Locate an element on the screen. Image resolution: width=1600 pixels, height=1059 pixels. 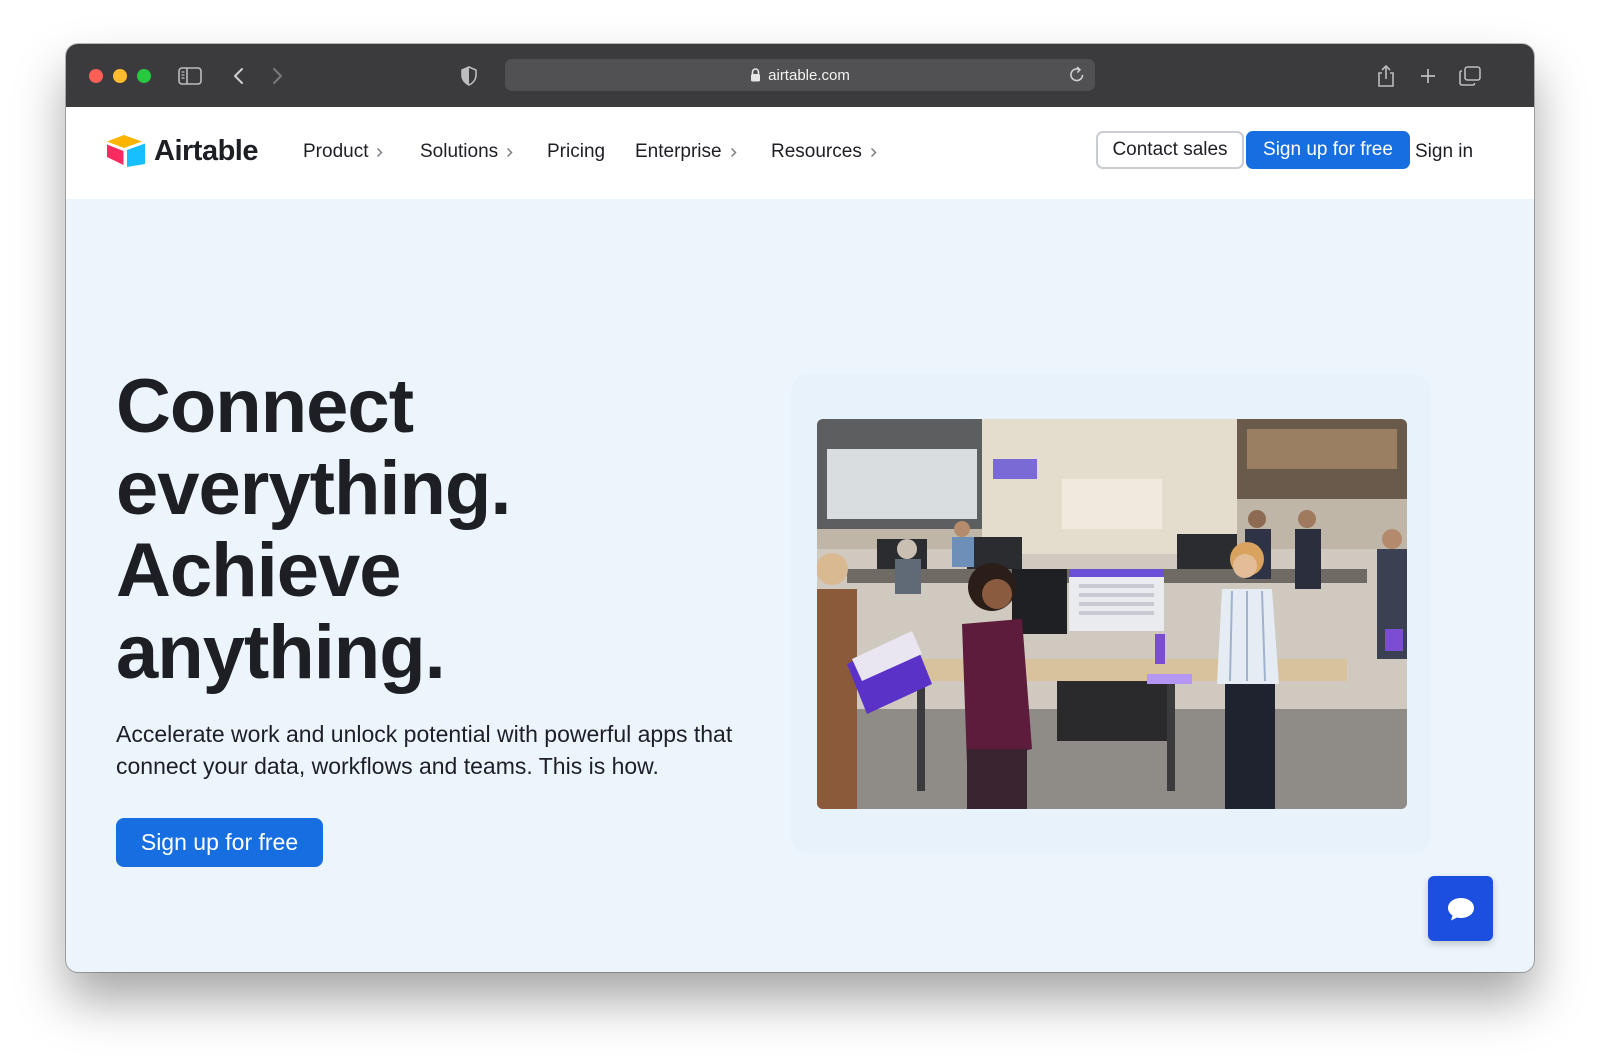
zoom-window-button is located at coordinates (144, 76).